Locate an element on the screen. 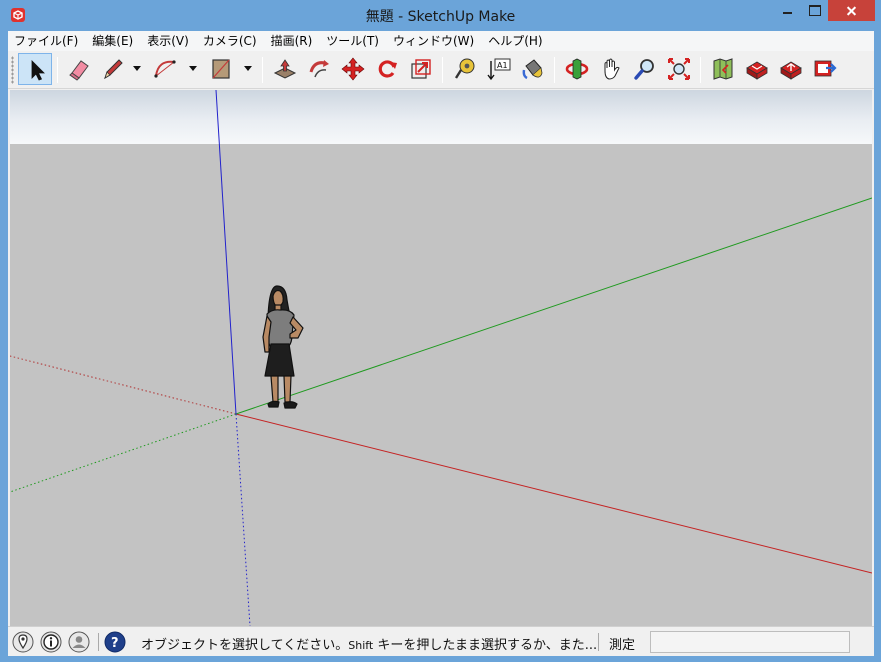 The height and width of the screenshot is (662, 881). orbit-icon is located at coordinates (577, 69).